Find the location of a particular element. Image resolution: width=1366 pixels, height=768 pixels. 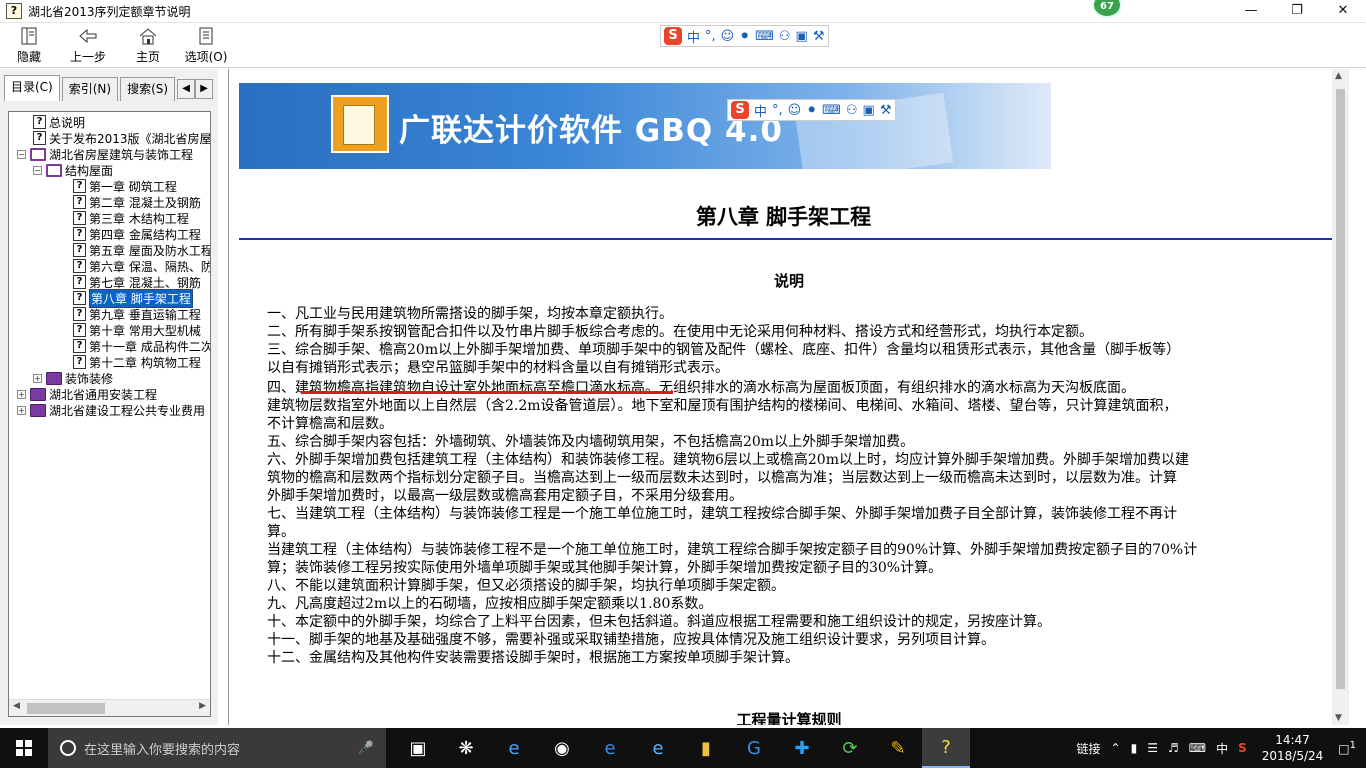

hide-button: 隐藏 is located at coordinates (29, 45).